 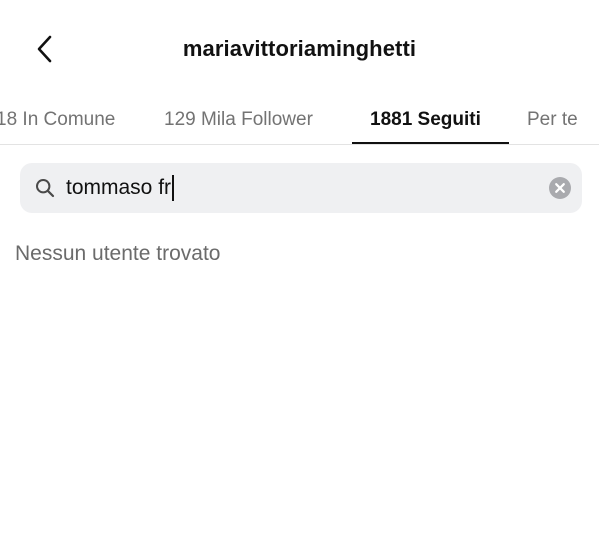 I want to click on search-icon, so click(x=45, y=188).